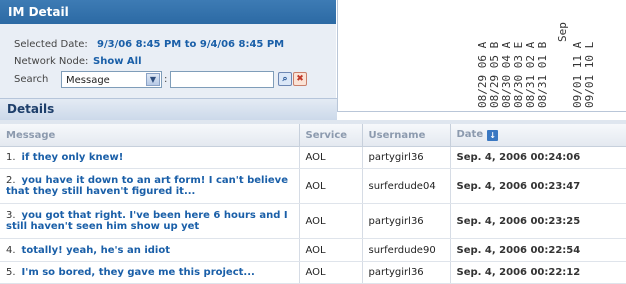  Describe the element at coordinates (562, 32) in the screenshot. I see `chart-tick-label: Sep` at that location.